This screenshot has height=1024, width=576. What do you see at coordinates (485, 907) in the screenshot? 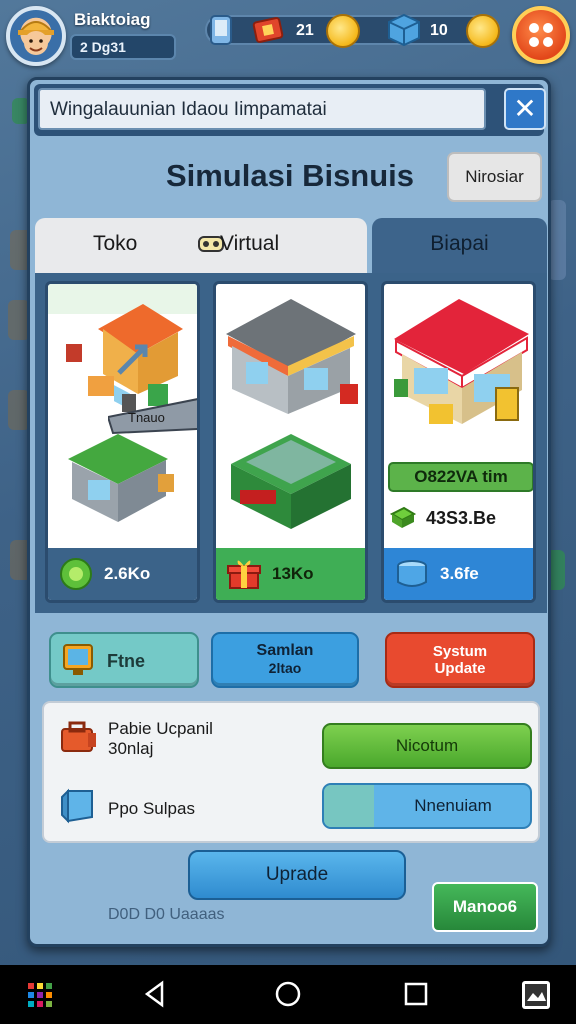
I see `next-button: Manoo6` at bounding box center [485, 907].